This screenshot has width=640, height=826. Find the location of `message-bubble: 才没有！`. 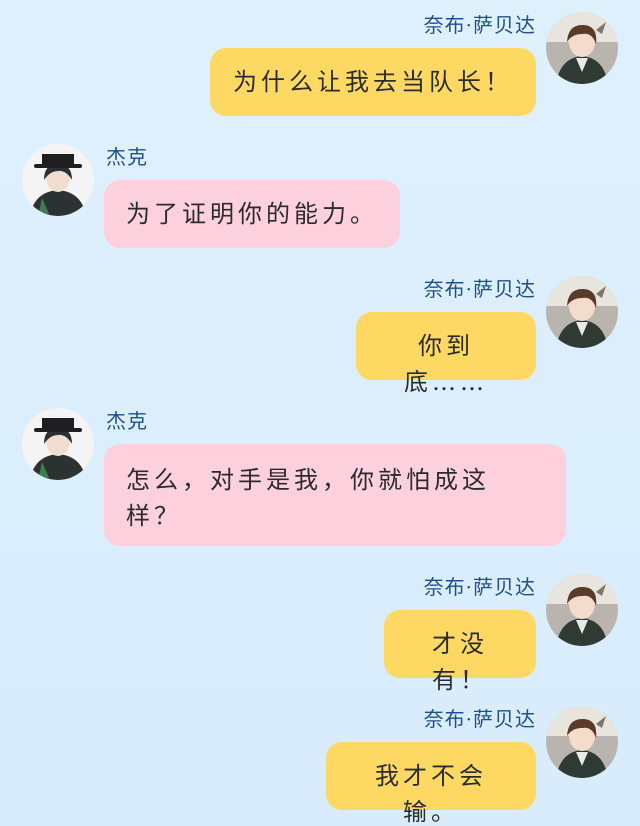

message-bubble: 才没有！ is located at coordinates (460, 652).